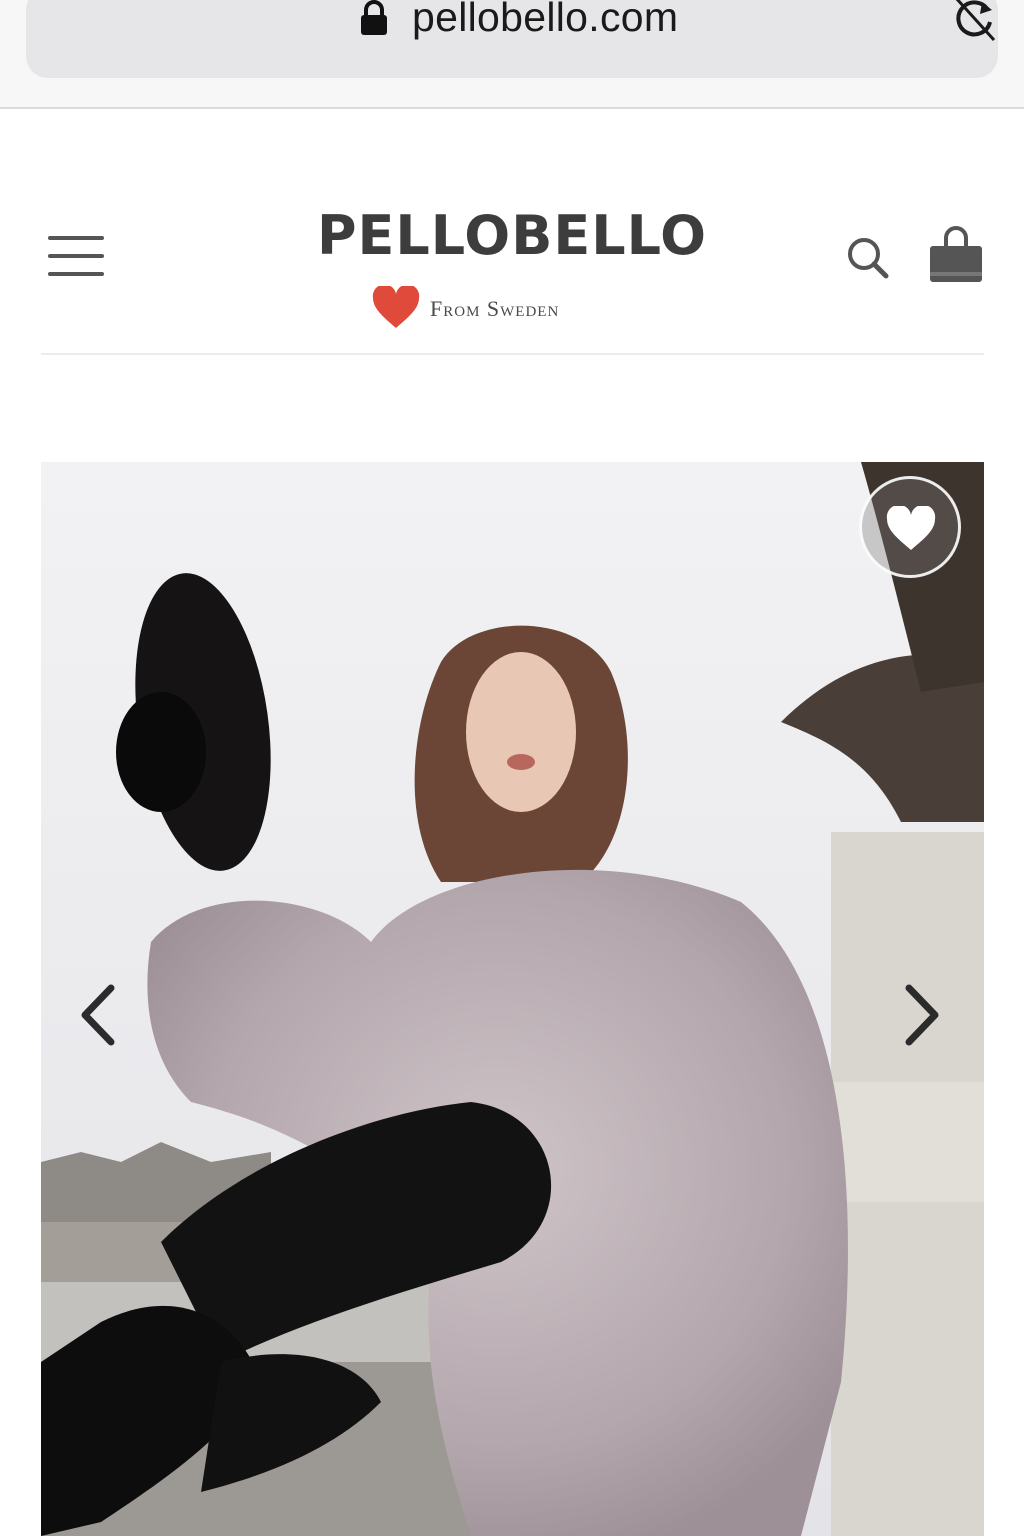  What do you see at coordinates (956, 255) in the screenshot?
I see `shopping-bag-icon` at bounding box center [956, 255].